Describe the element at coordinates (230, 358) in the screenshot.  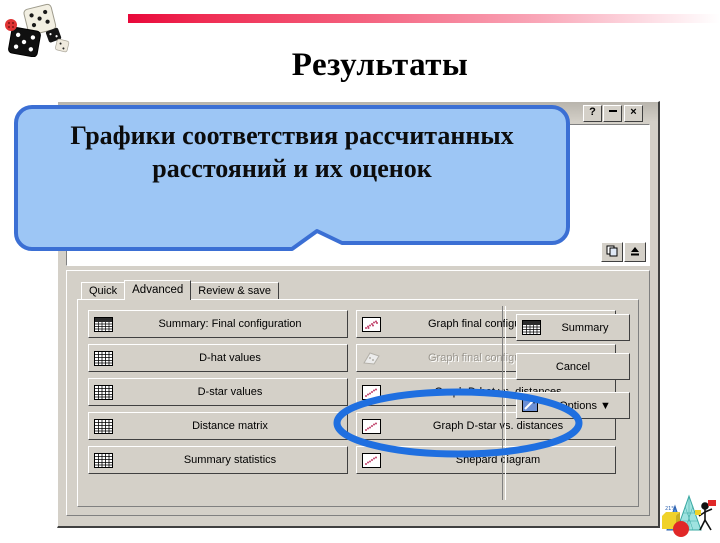
I see `button-label: D-hat values` at that location.